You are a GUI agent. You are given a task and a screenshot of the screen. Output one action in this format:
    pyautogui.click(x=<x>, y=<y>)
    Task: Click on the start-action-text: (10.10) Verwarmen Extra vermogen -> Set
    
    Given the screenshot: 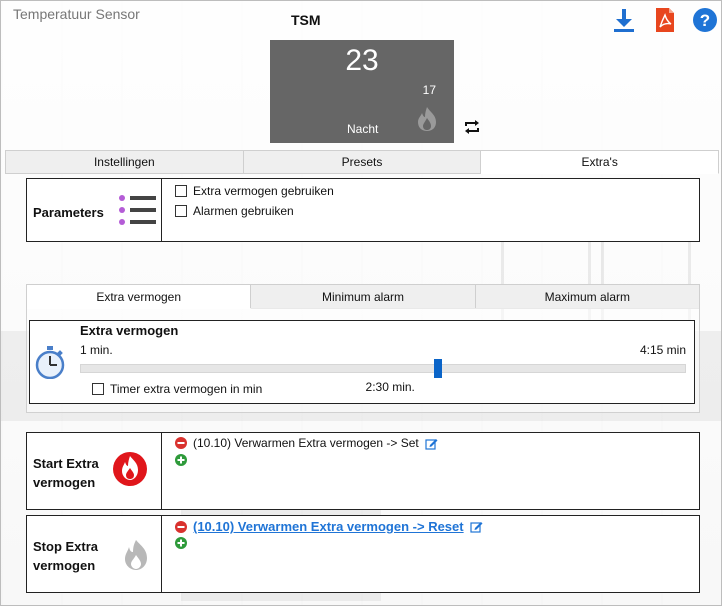 What is the action you would take?
    pyautogui.click(x=306, y=443)
    